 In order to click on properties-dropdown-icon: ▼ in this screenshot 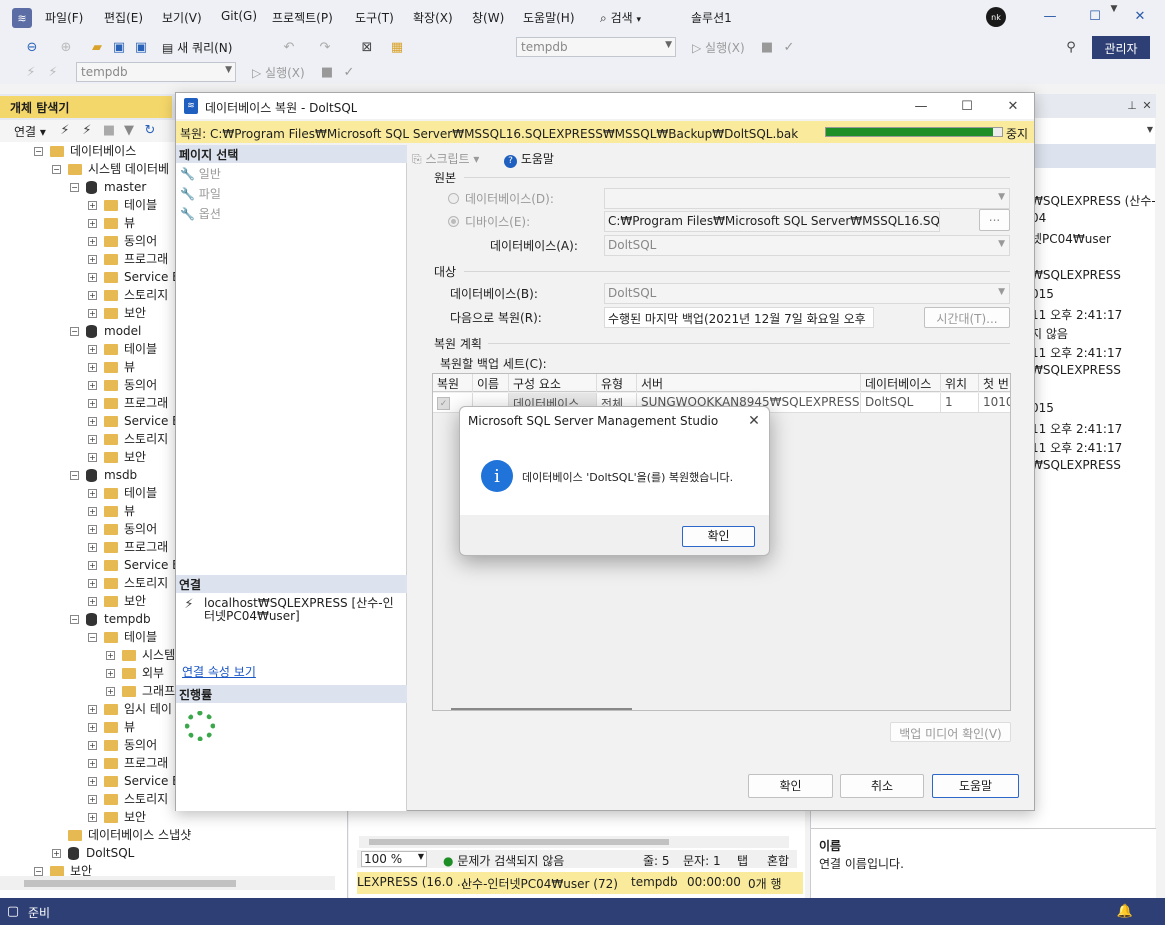, I will do `click(1150, 129)`.